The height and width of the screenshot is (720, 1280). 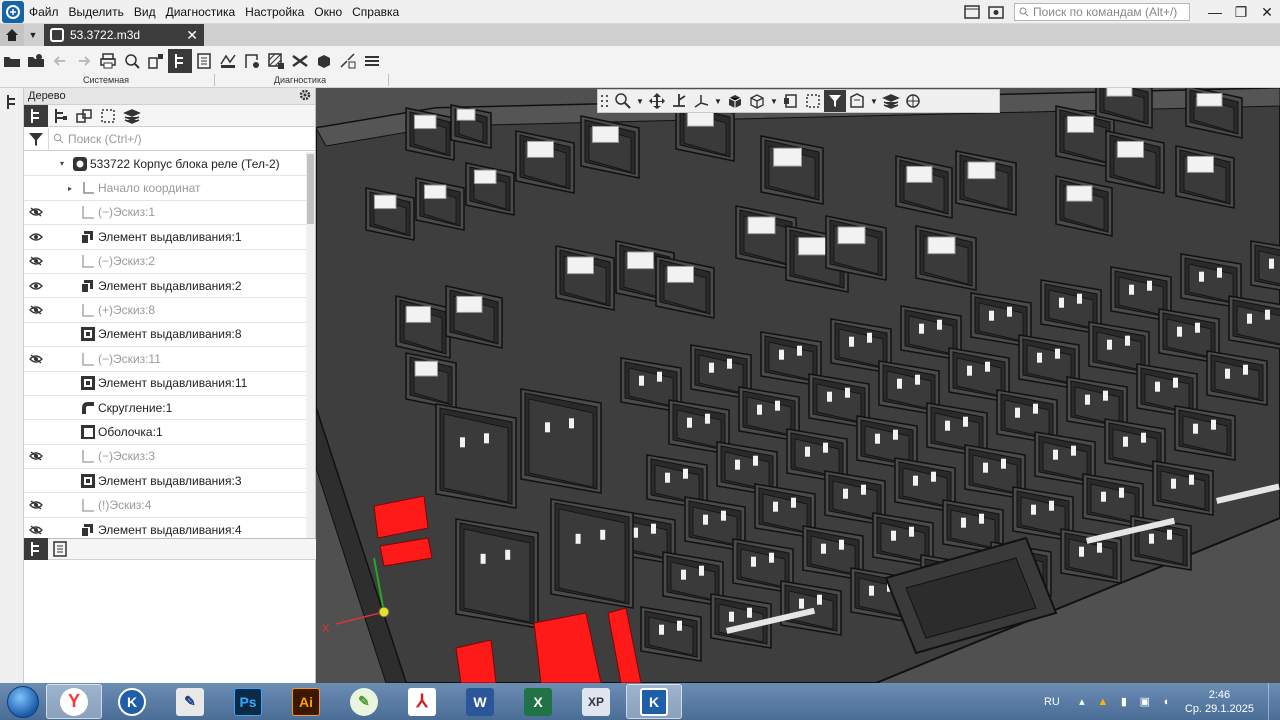 I want to click on tree-row: (!)Эскиз:4, so click(x=165, y=505).